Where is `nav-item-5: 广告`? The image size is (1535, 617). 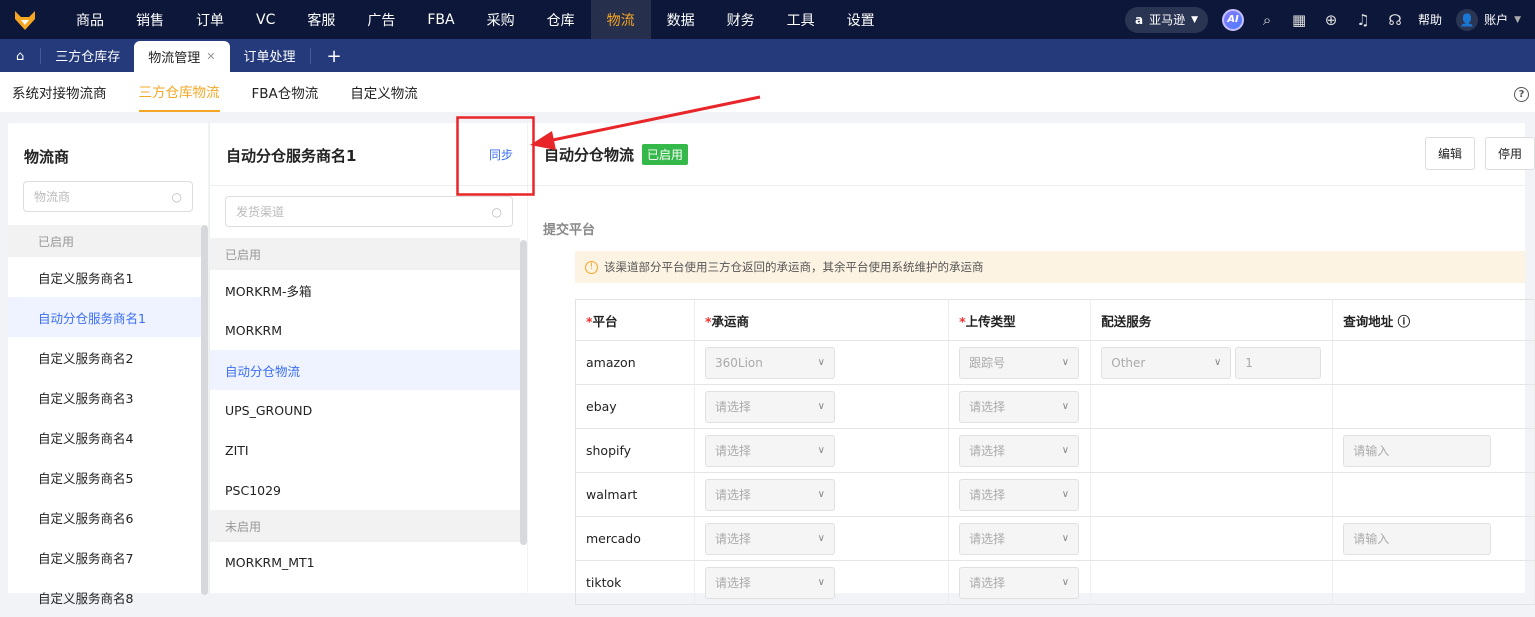 nav-item-5: 广告 is located at coordinates (381, 19).